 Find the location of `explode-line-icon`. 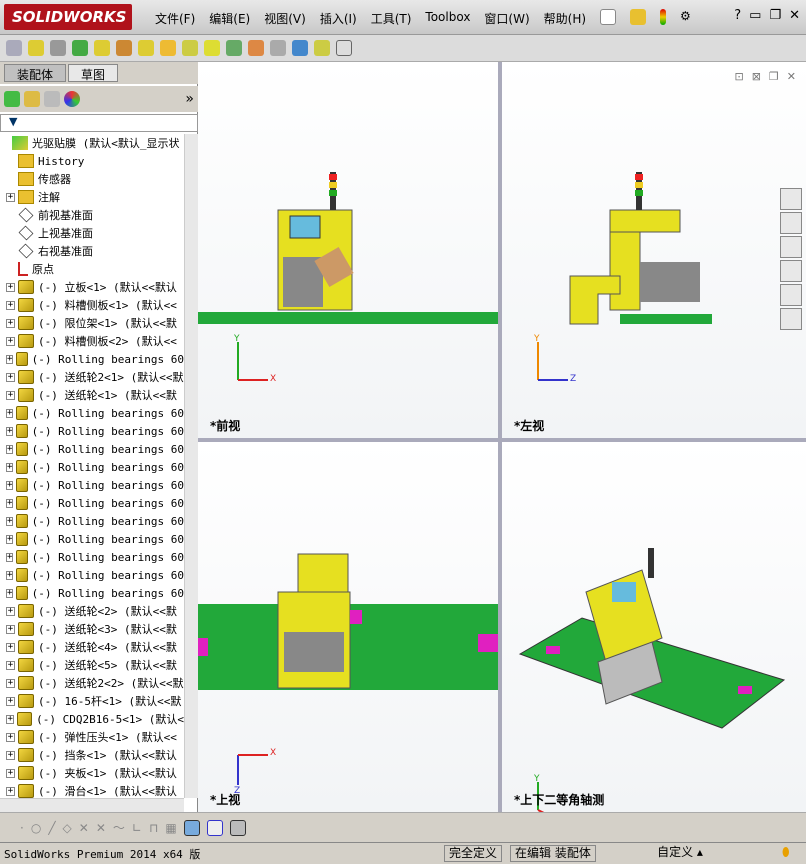

explode-line-icon is located at coordinates (278, 48).